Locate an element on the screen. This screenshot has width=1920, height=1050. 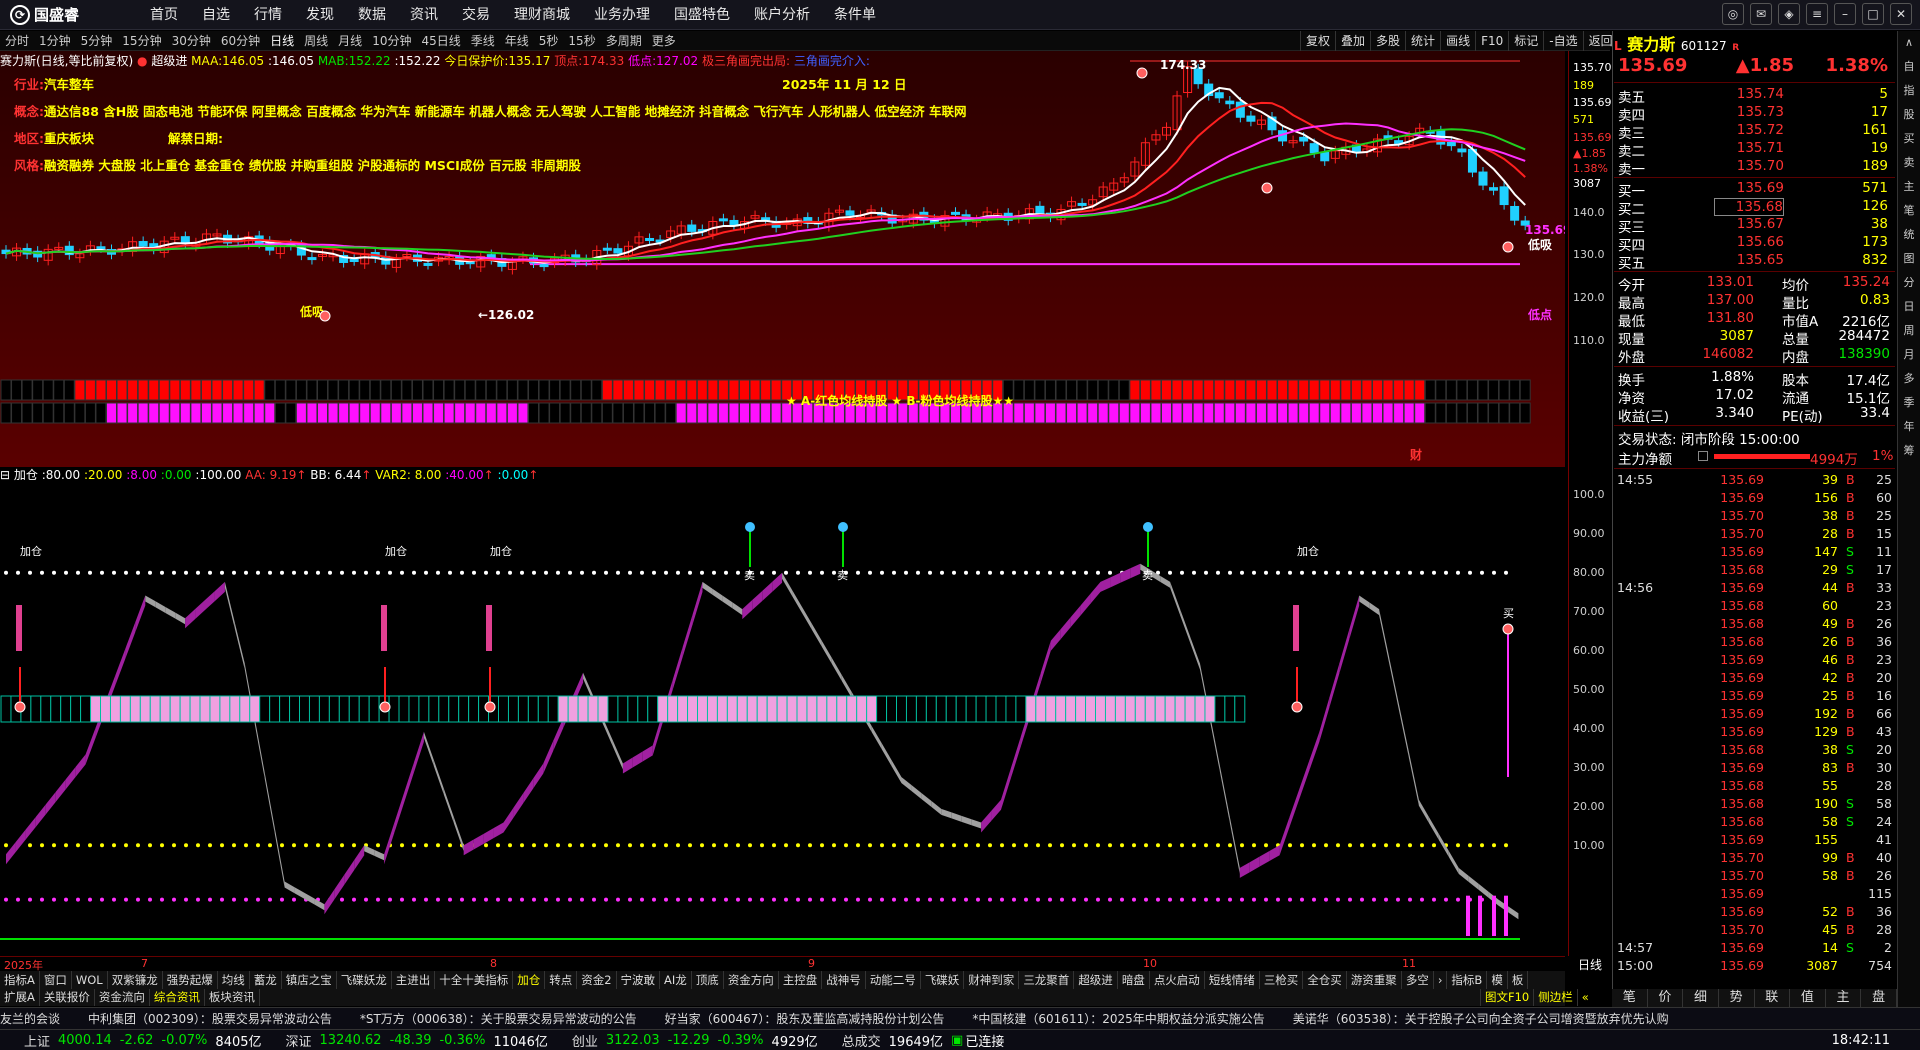
period-9: 10分钟 is located at coordinates (391, 40).